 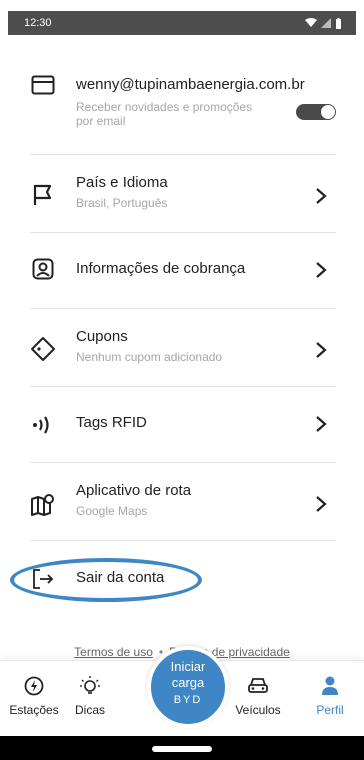 I want to click on settings-item-sub: Google Maps, so click(x=112, y=511).